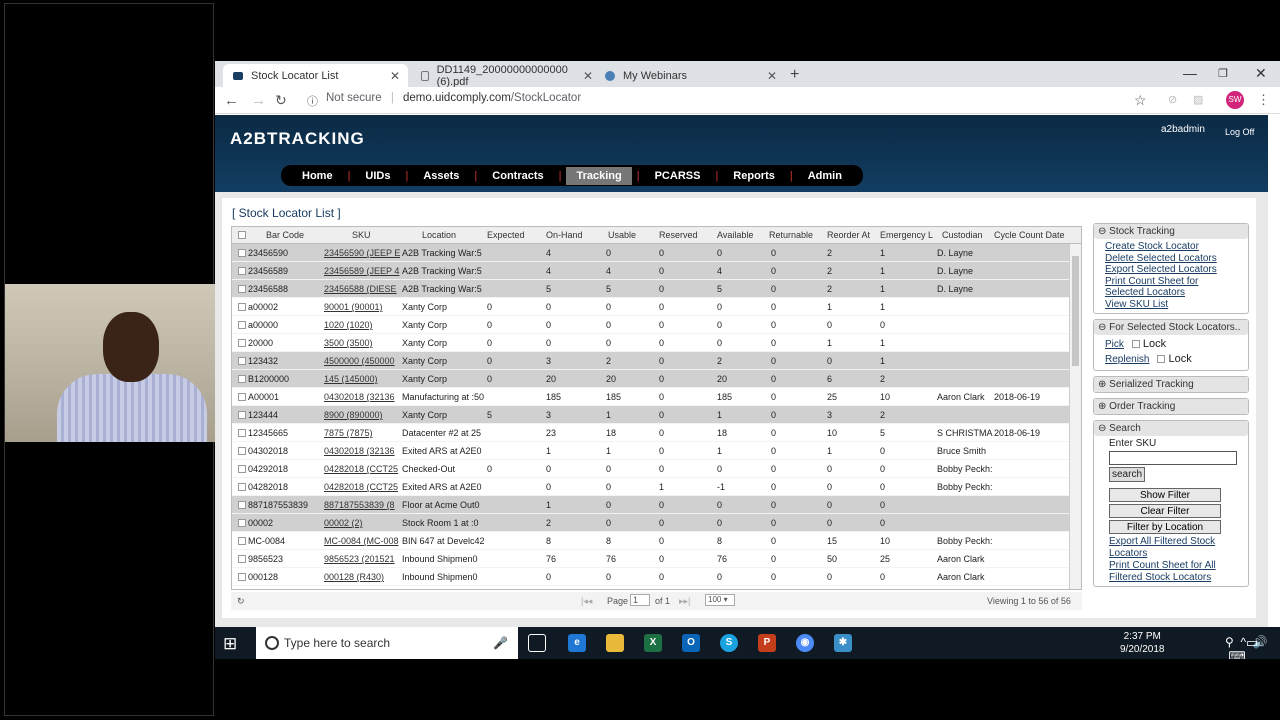  What do you see at coordinates (1190, 73) in the screenshot?
I see `minimize-button: —` at bounding box center [1190, 73].